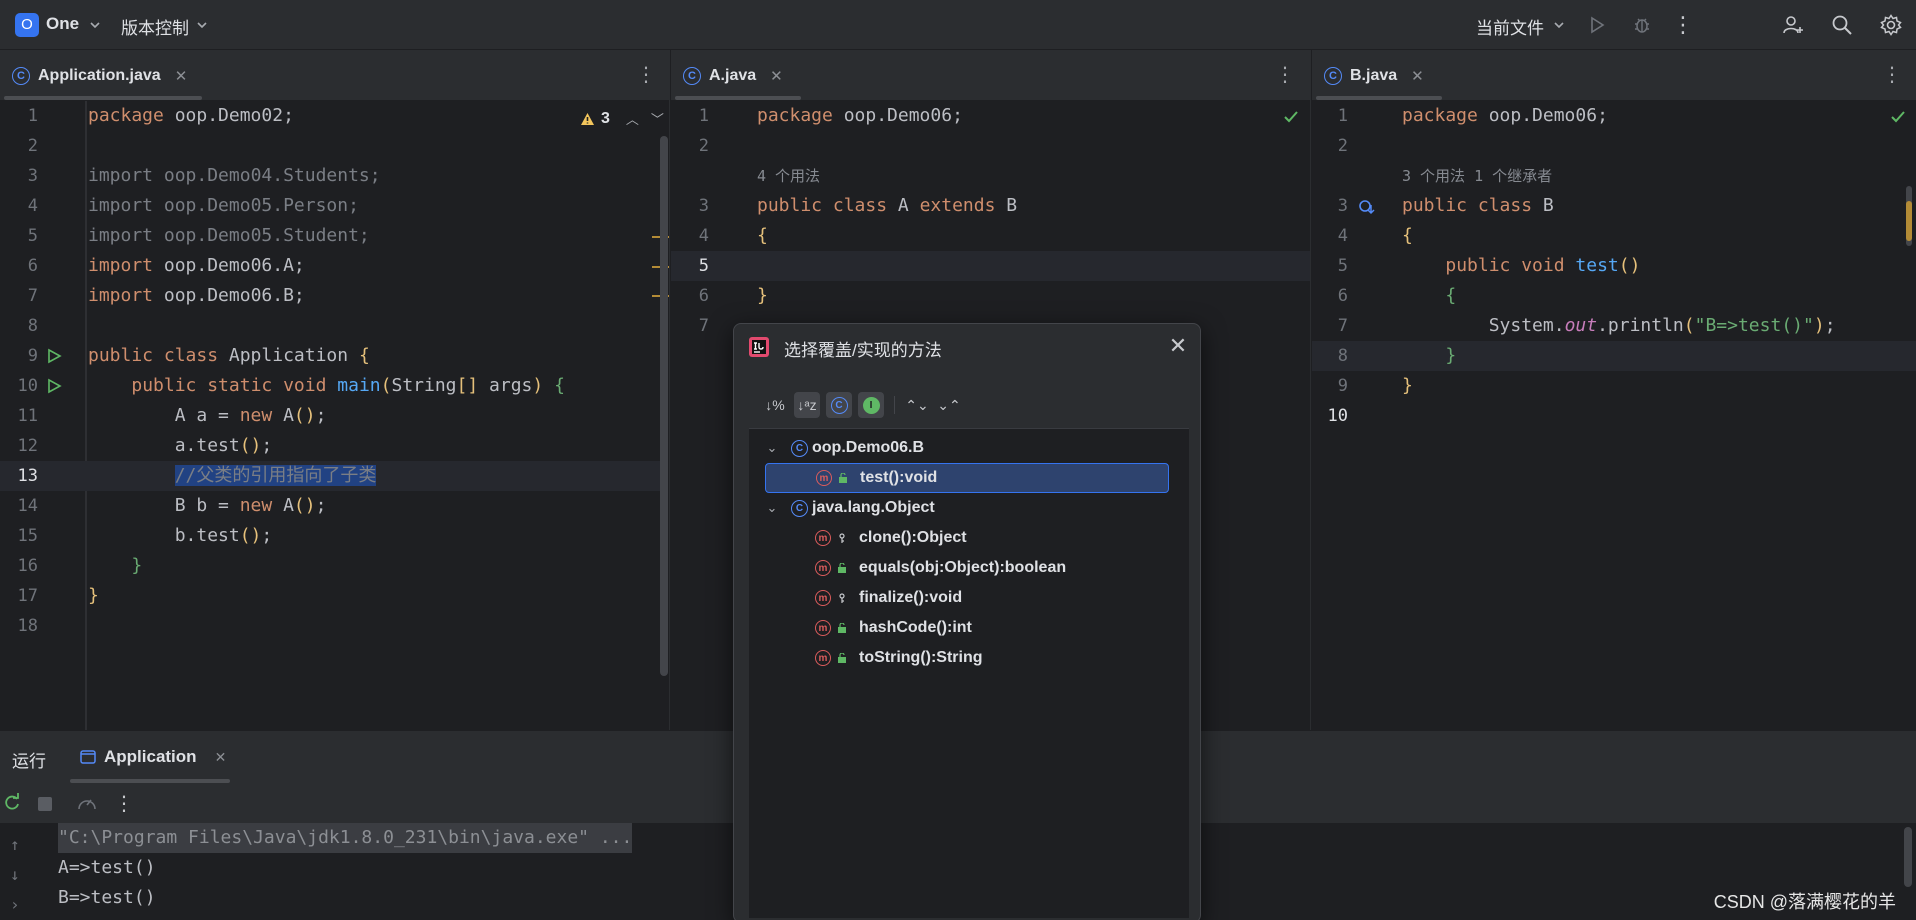 Image resolution: width=1916 pixels, height=920 pixels. Describe the element at coordinates (1793, 25) in the screenshot. I see `add-user-icon` at that location.